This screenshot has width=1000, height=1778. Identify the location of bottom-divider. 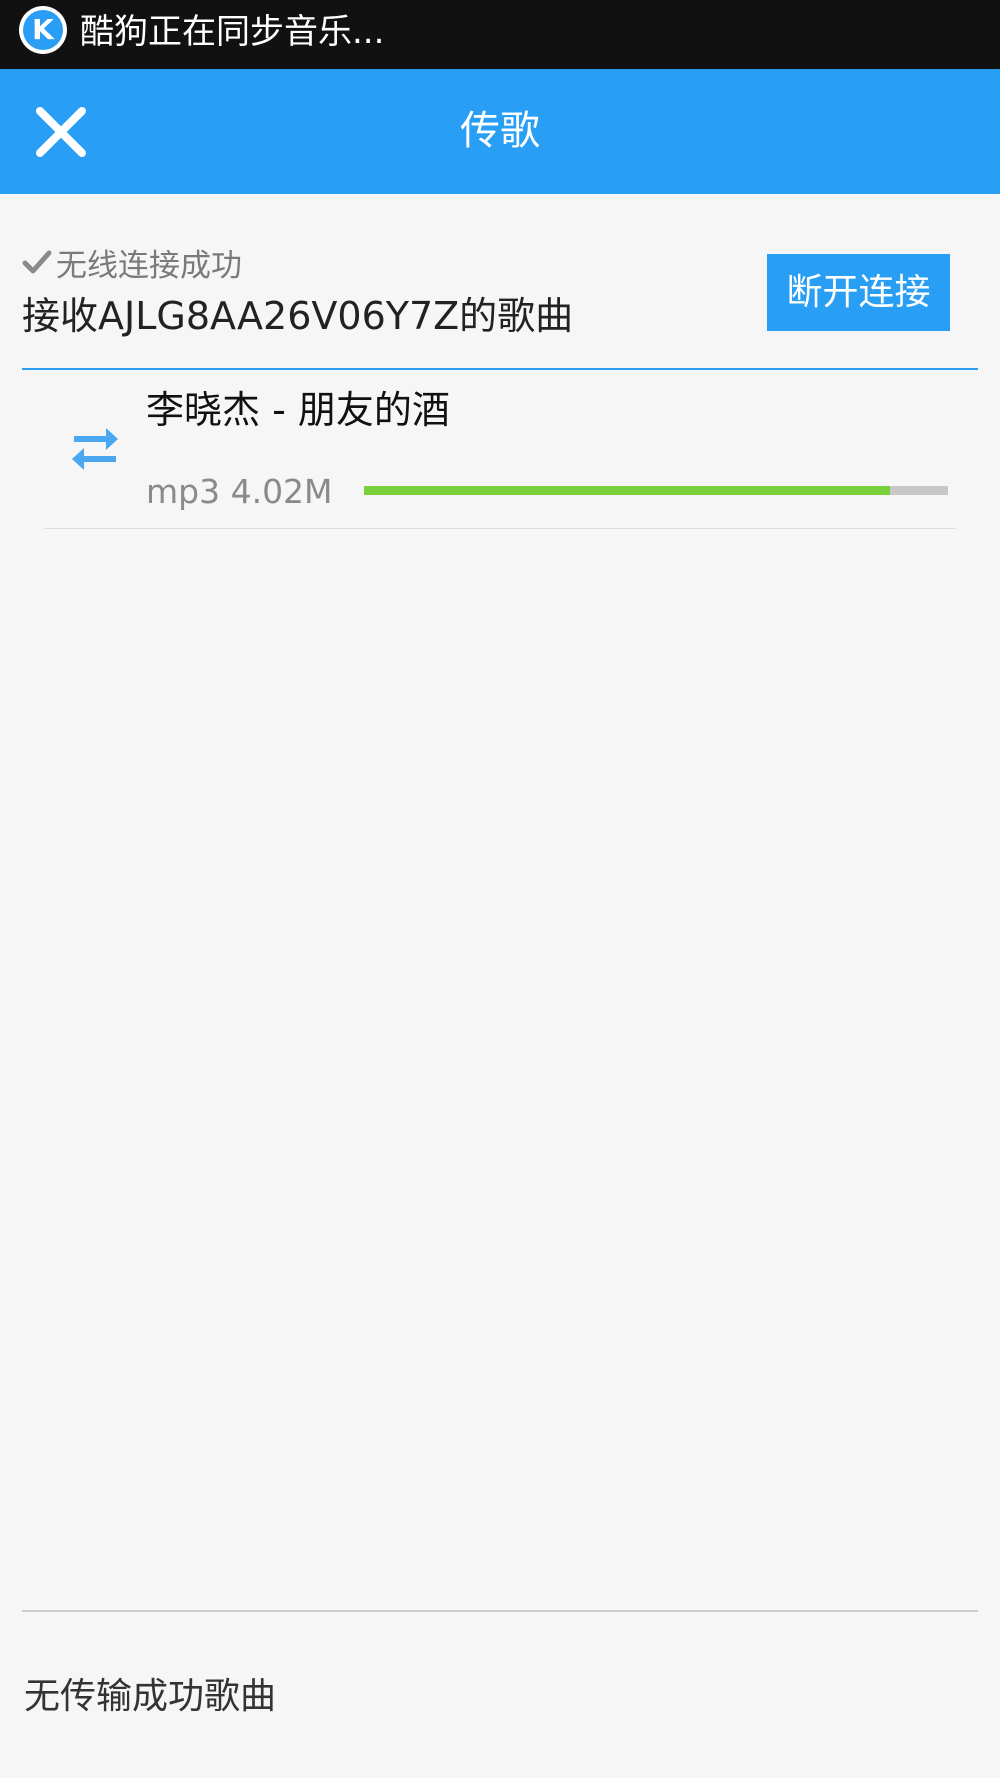
(500, 1611).